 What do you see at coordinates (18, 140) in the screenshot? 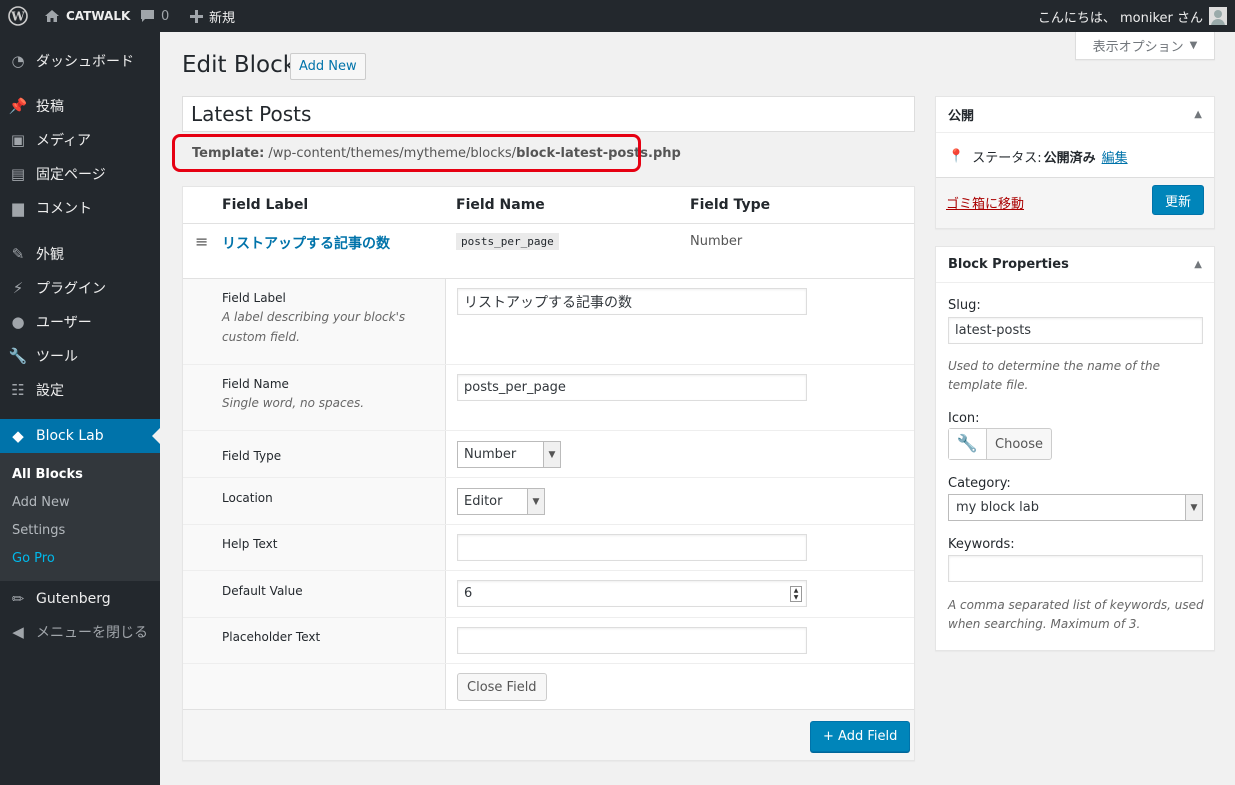
I see `media-icon: ▣` at bounding box center [18, 140].